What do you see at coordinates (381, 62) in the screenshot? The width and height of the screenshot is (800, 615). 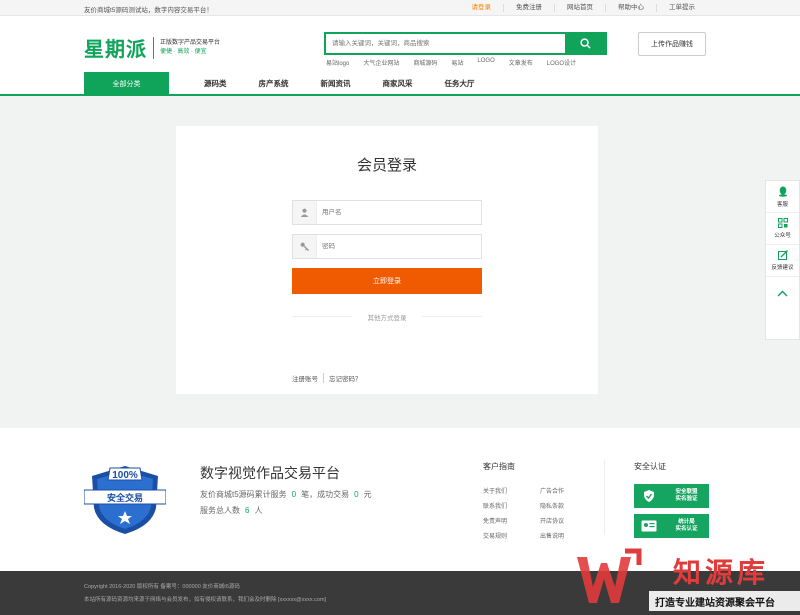 I see `hot-keyword: 大气企业网站` at bounding box center [381, 62].